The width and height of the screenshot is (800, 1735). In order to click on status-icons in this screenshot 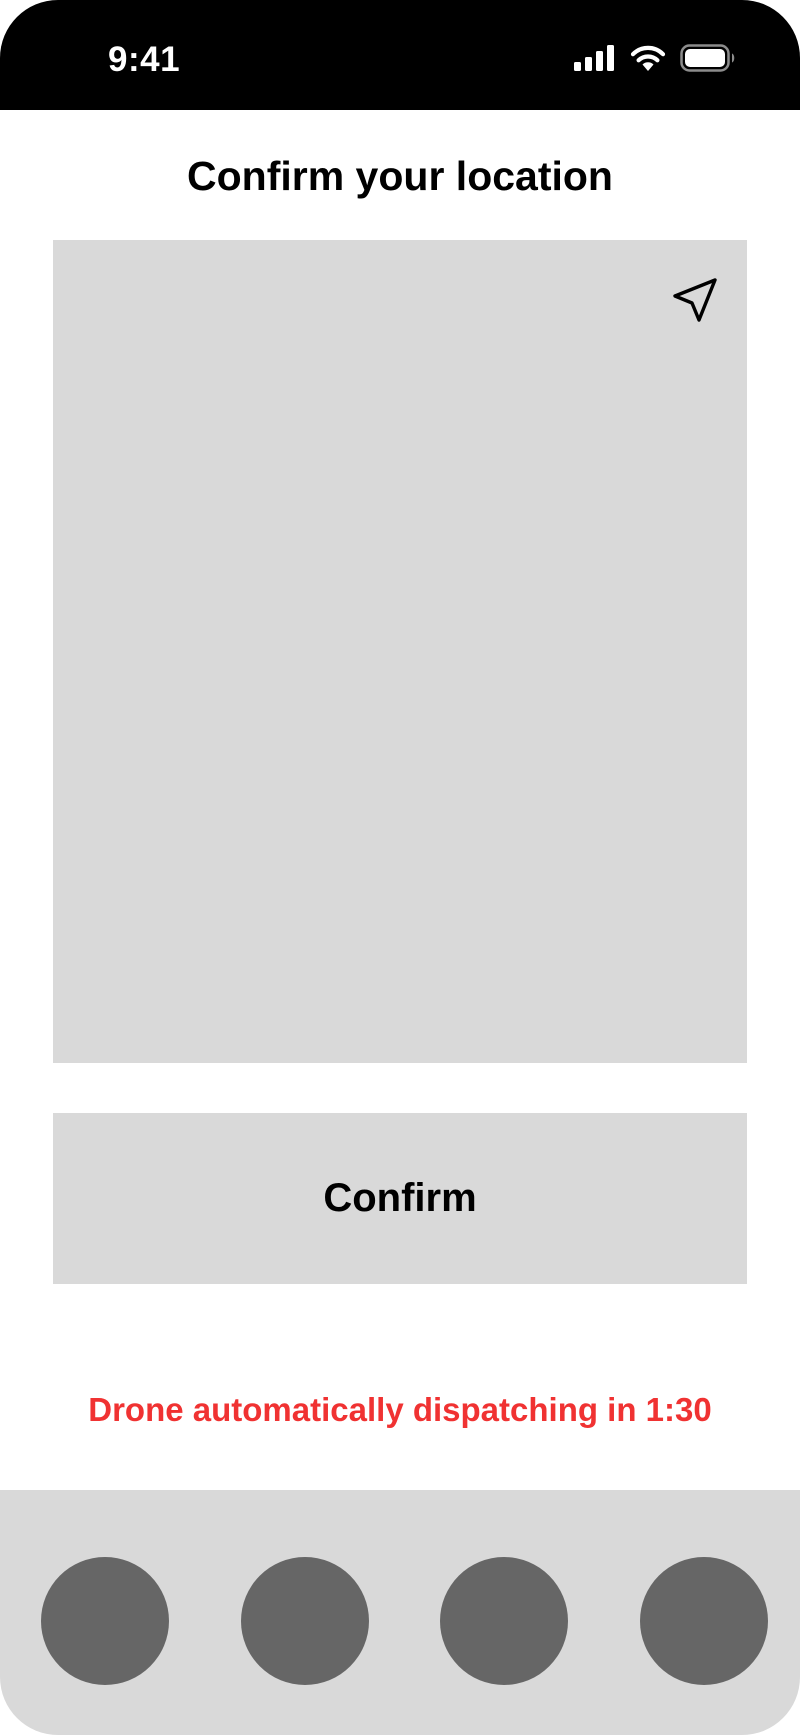, I will do `click(655, 60)`.